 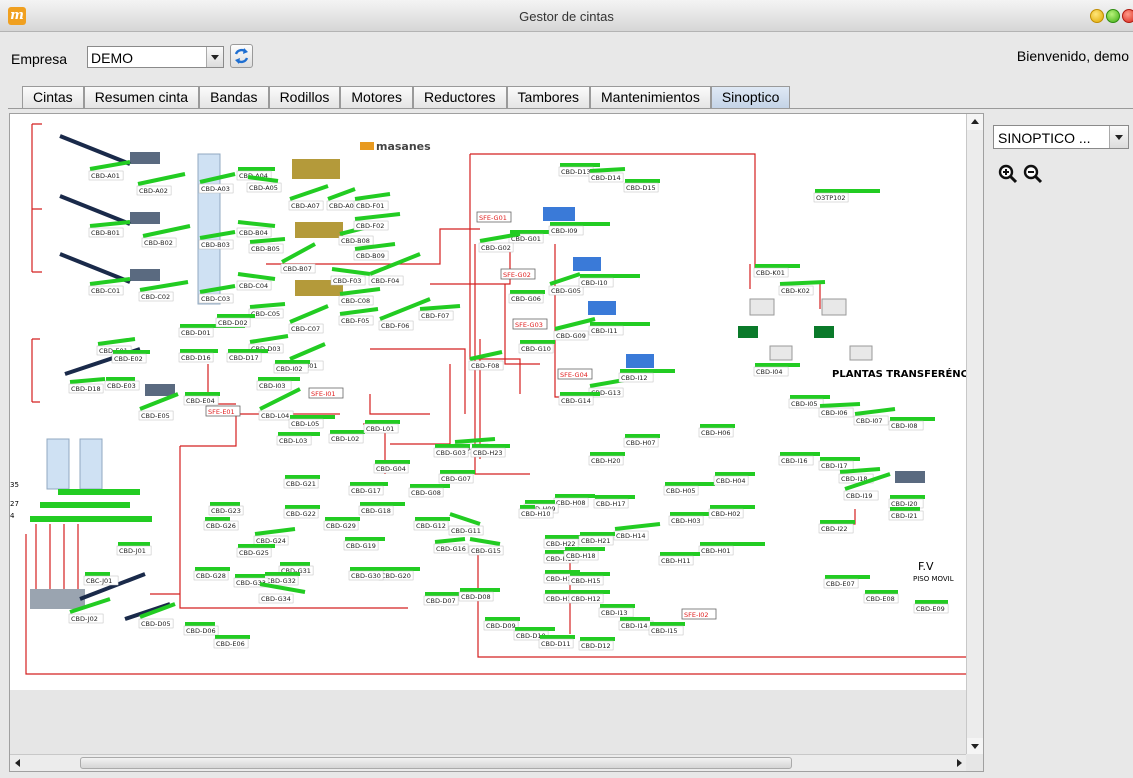 I want to click on belt-label: CBD-A08, so click(x=343, y=206).